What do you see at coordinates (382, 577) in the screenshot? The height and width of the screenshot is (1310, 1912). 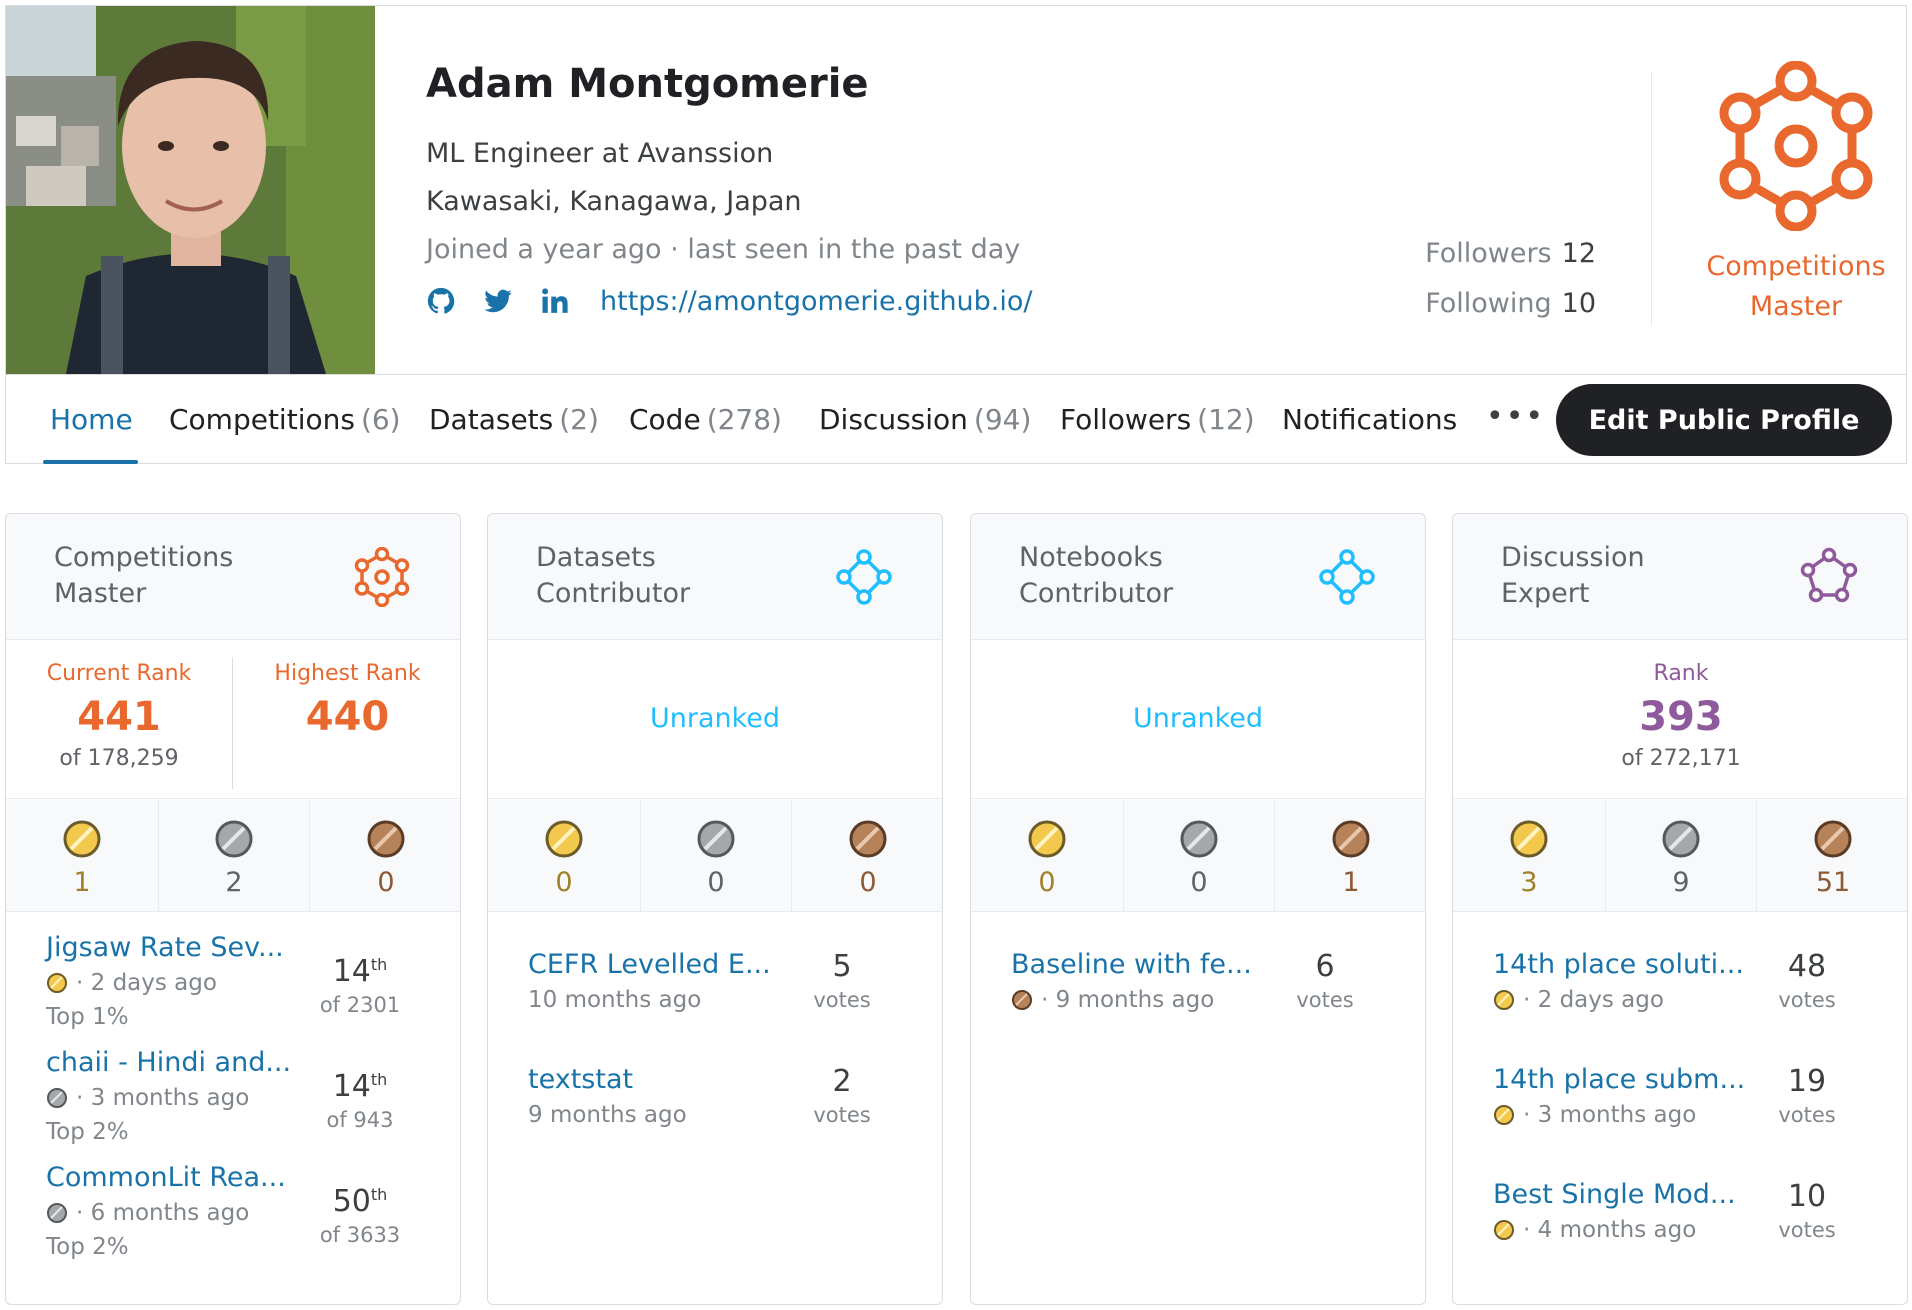 I see `competitions-master-icon` at bounding box center [382, 577].